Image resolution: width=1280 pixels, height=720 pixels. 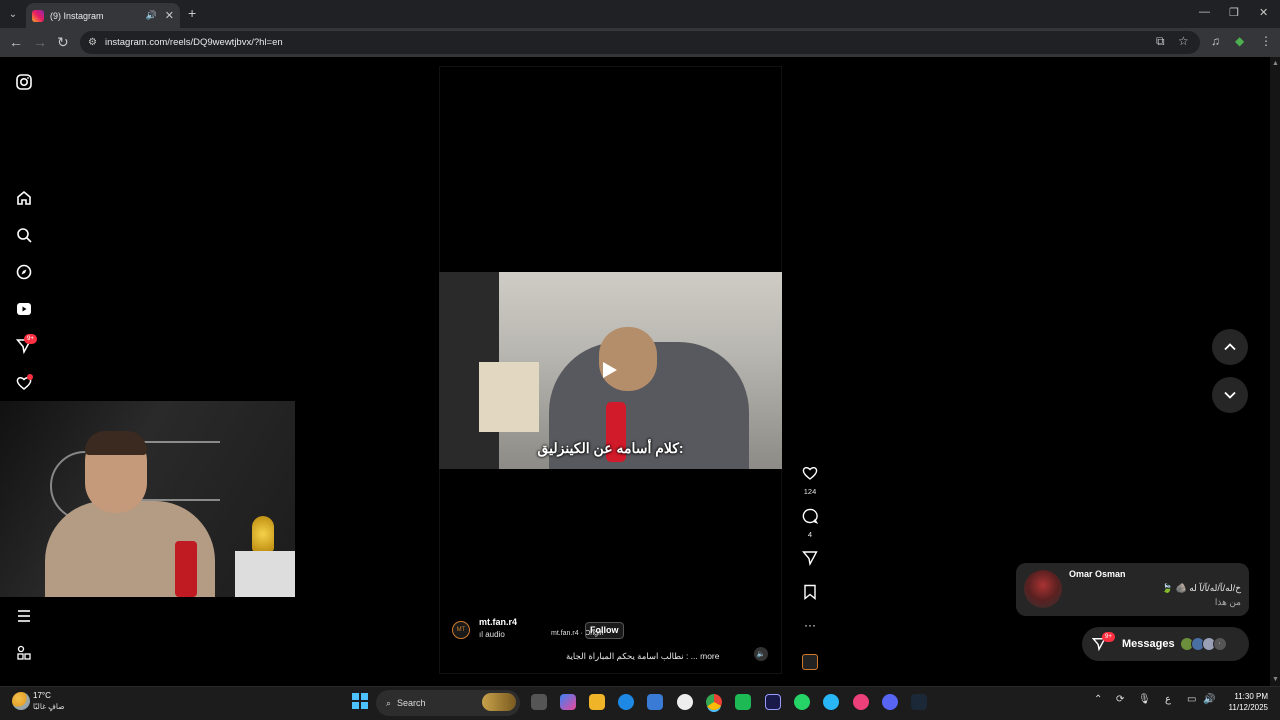 I want to click on sender-name: Omar Osman, so click(x=1097, y=574).